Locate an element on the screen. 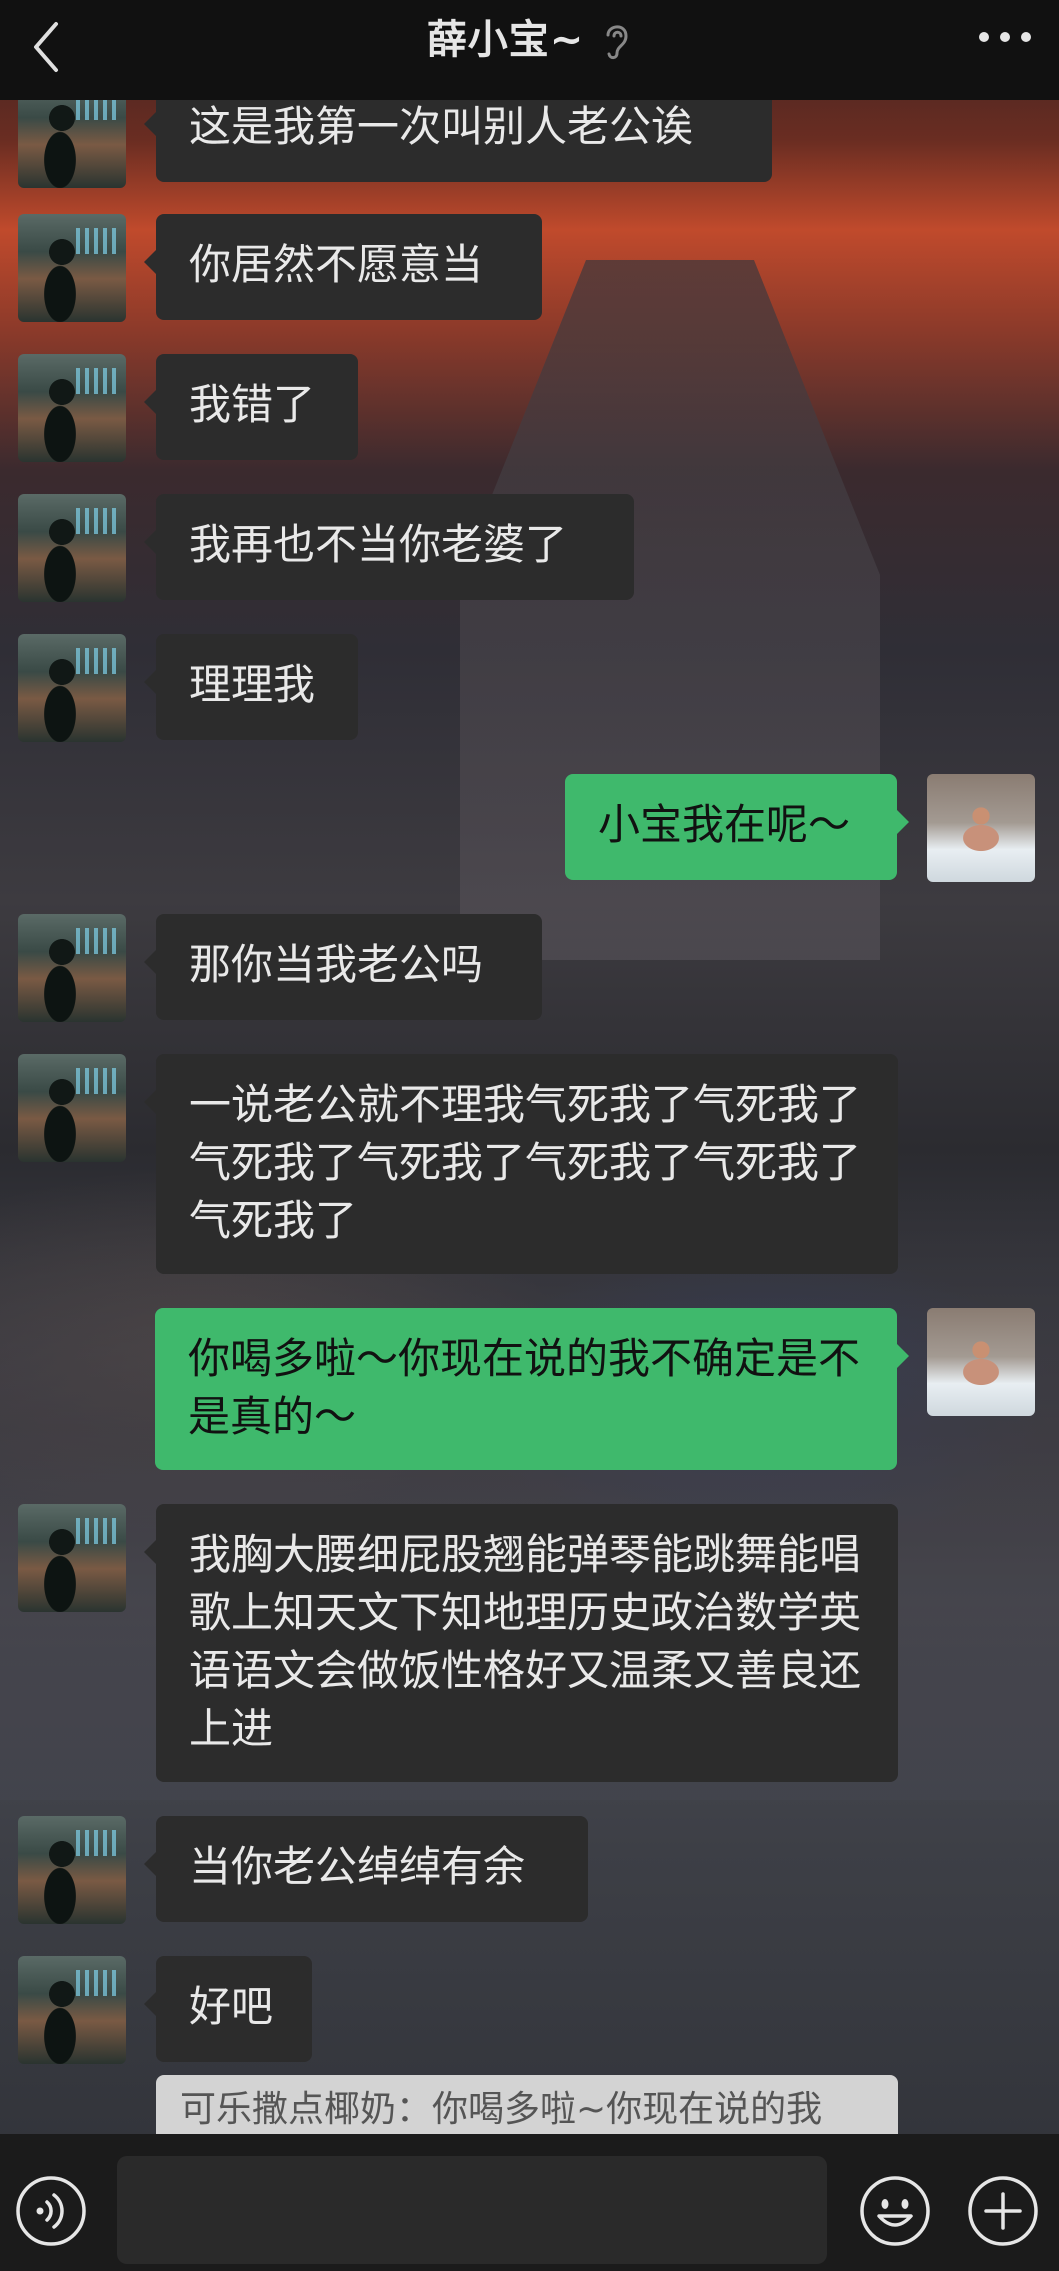 The height and width of the screenshot is (2271, 1059). input-bar is located at coordinates (529, 2202).